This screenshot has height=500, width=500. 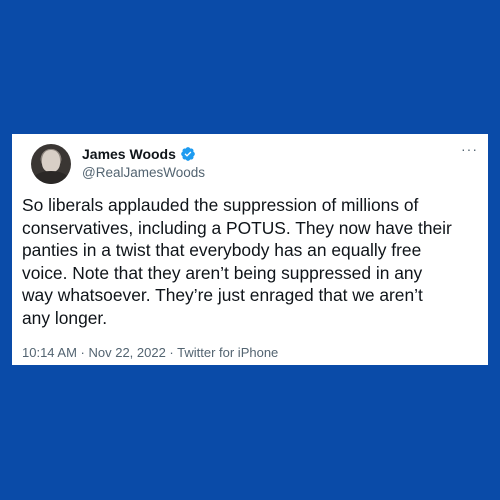 I want to click on avatar-face, so click(x=51, y=161).